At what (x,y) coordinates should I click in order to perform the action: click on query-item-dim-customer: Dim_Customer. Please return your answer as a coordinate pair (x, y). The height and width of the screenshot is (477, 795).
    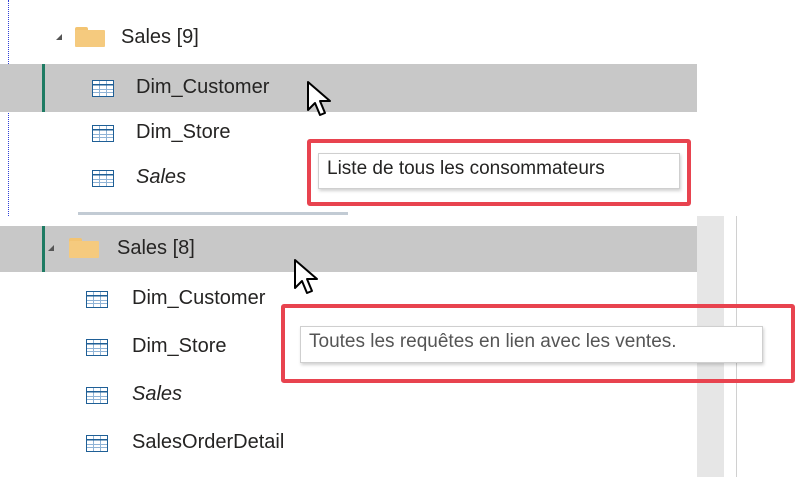
    Looking at the image, I should click on (348, 88).